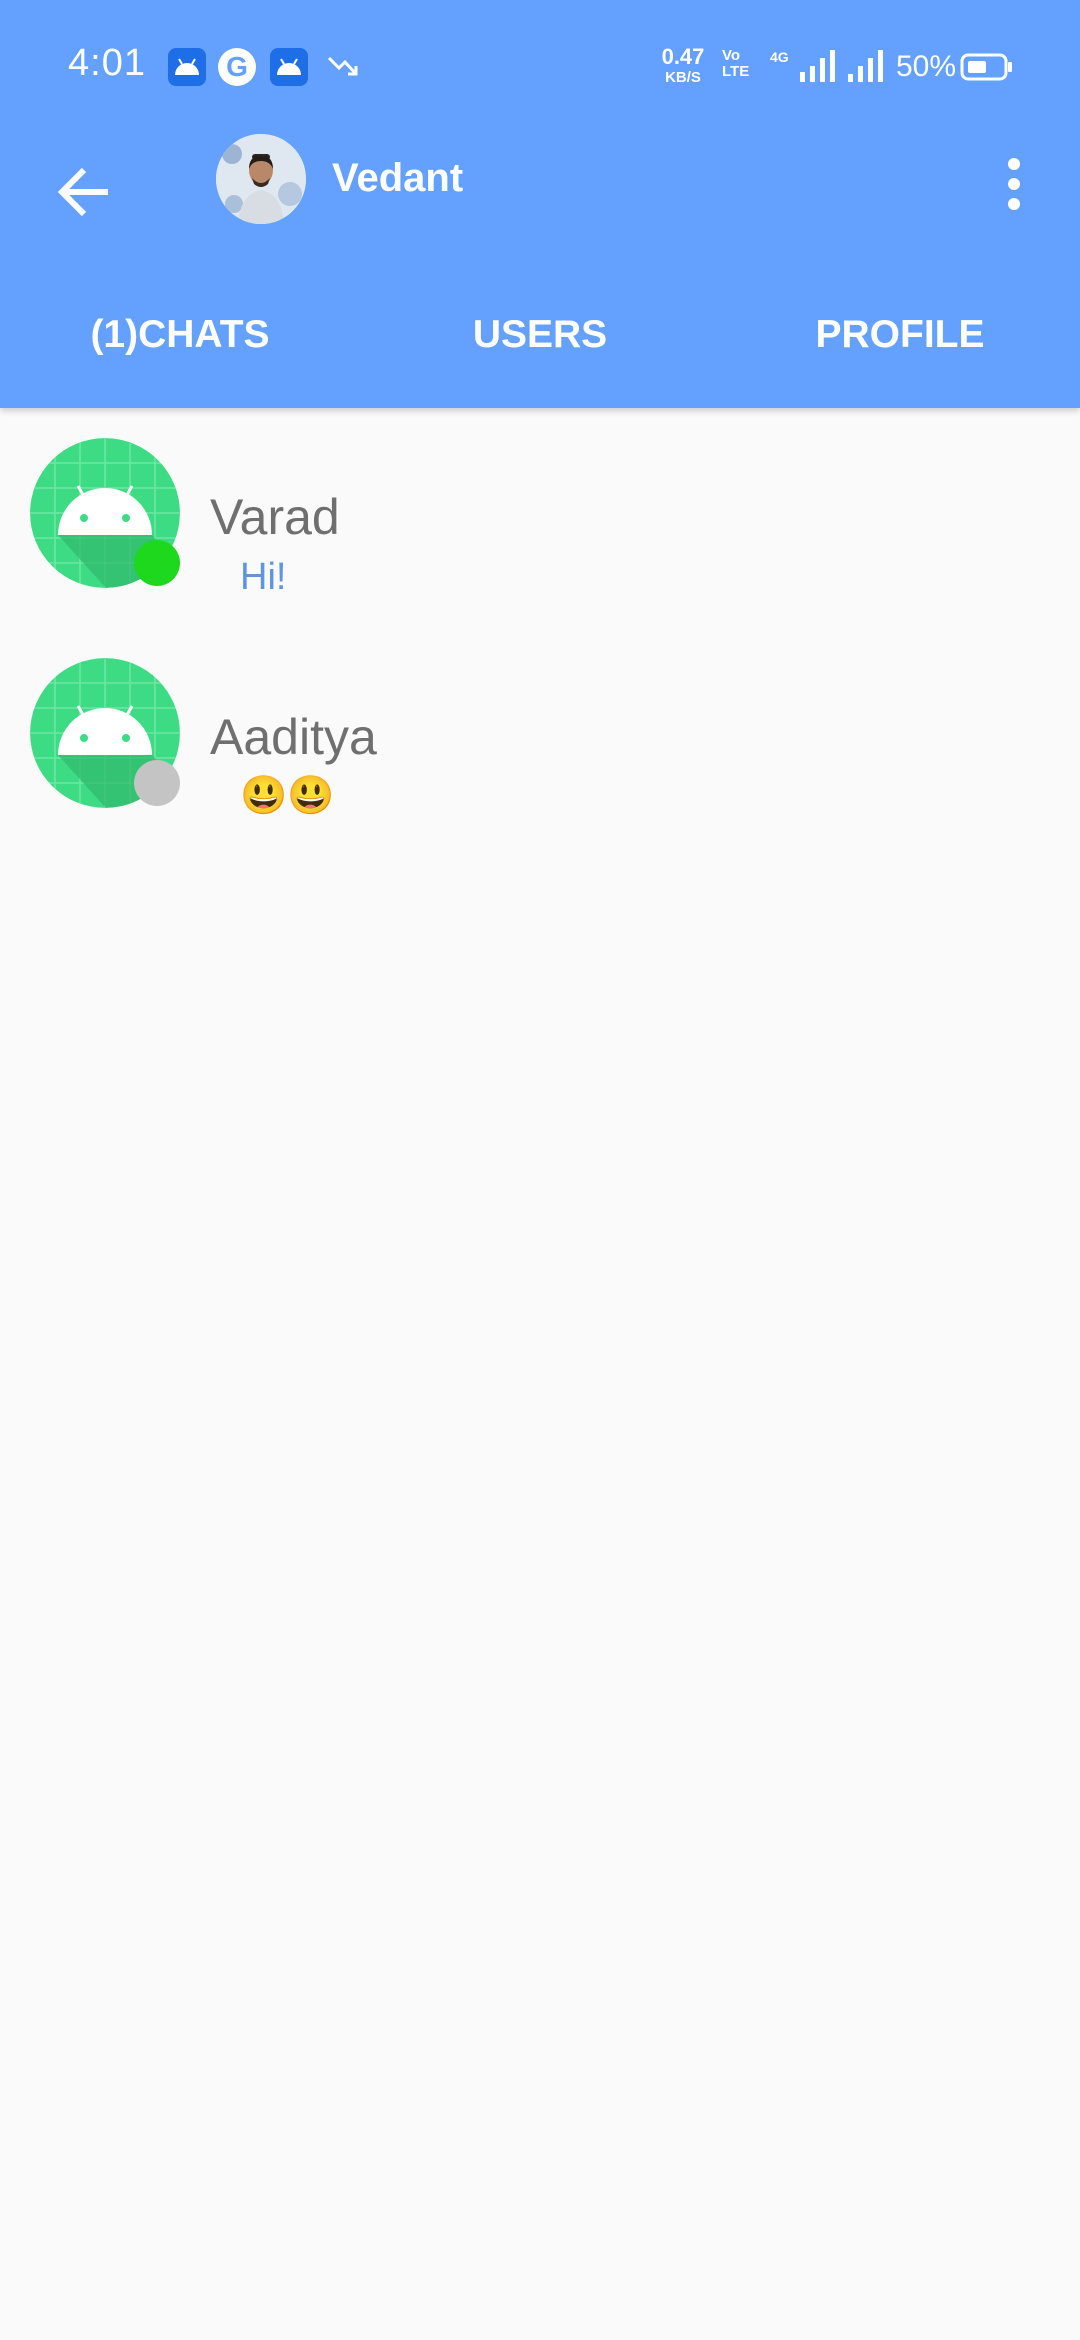  I want to click on tab-profile: PROFILE, so click(900, 335).